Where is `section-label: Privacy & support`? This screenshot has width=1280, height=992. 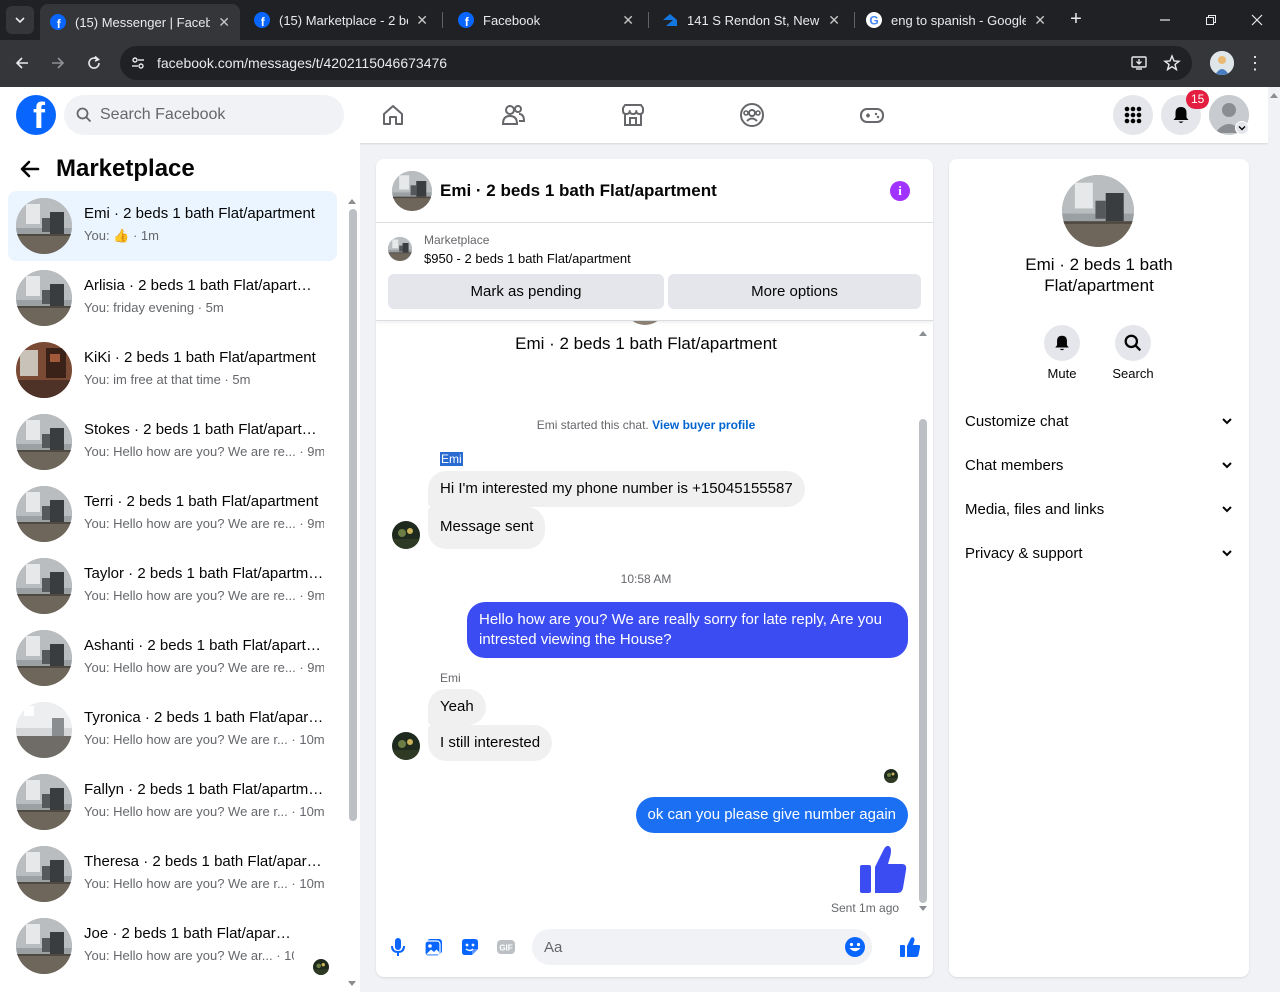
section-label: Privacy & support is located at coordinates (1024, 553).